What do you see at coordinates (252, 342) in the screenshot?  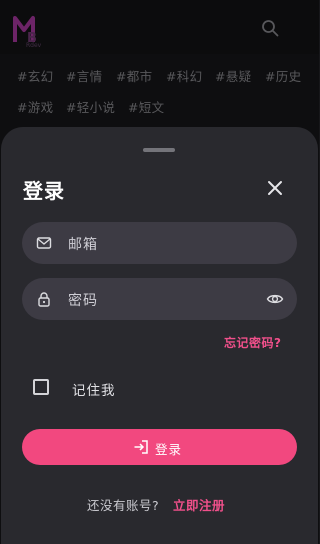 I see `forgot-password-link: 忘记密码?` at bounding box center [252, 342].